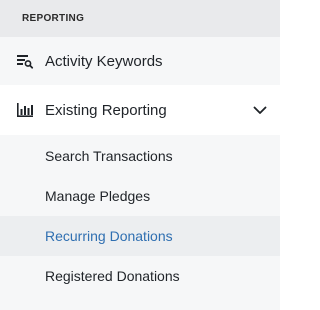 This screenshot has width=320, height=310. I want to click on submenu-item-recurring-donations: Recurring Donations, so click(140, 236).